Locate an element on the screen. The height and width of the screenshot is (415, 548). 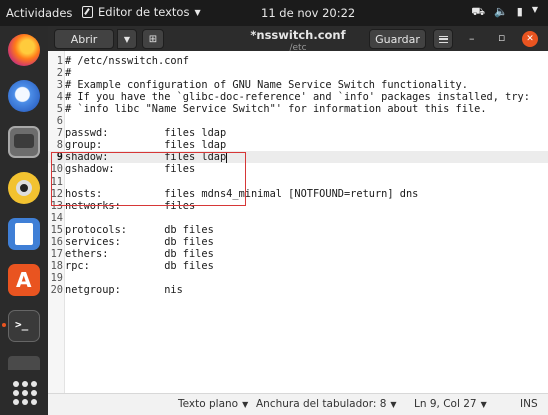
insert-mode-label: INS is located at coordinates (529, 404).